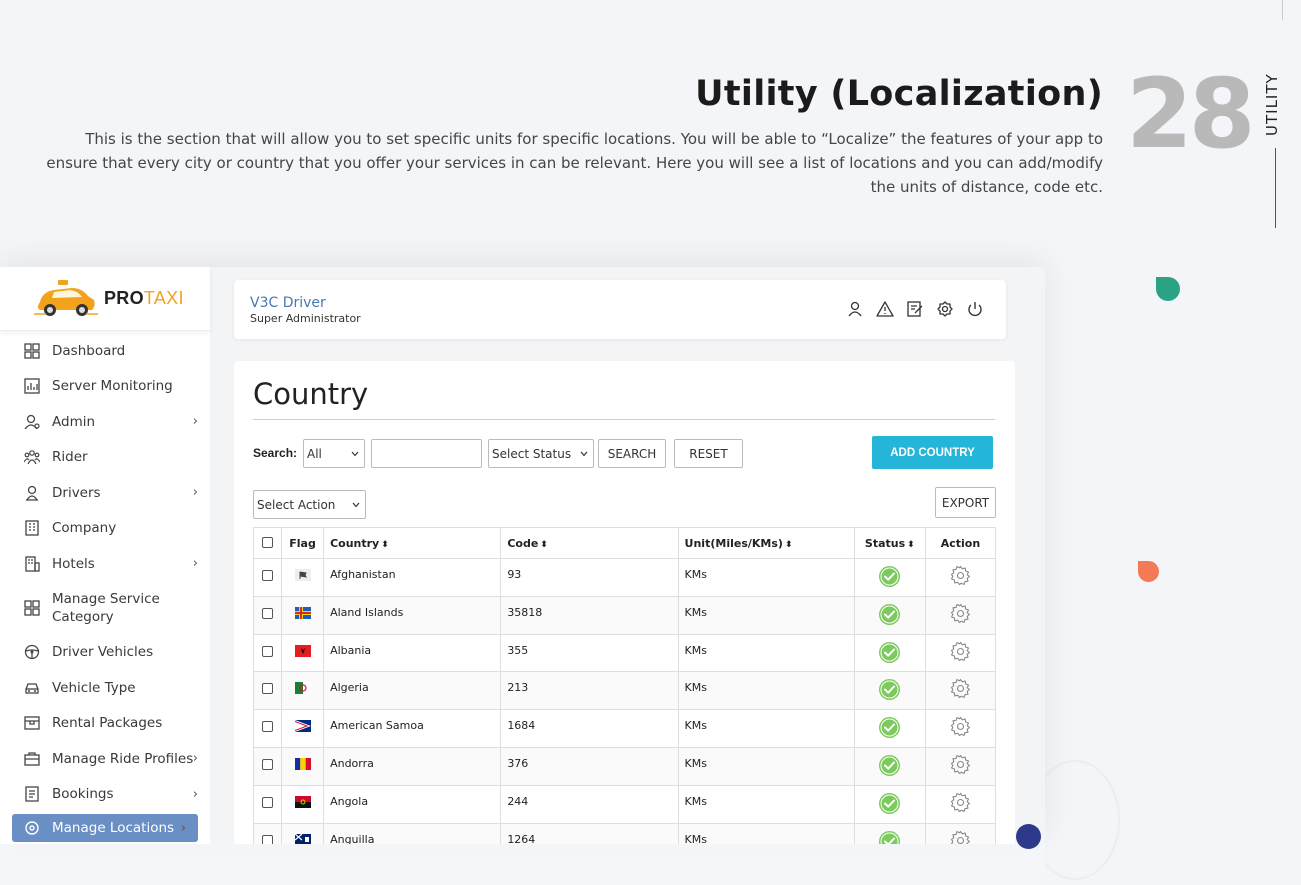 The width and height of the screenshot is (1301, 885). I want to click on status-cell, so click(889, 766).